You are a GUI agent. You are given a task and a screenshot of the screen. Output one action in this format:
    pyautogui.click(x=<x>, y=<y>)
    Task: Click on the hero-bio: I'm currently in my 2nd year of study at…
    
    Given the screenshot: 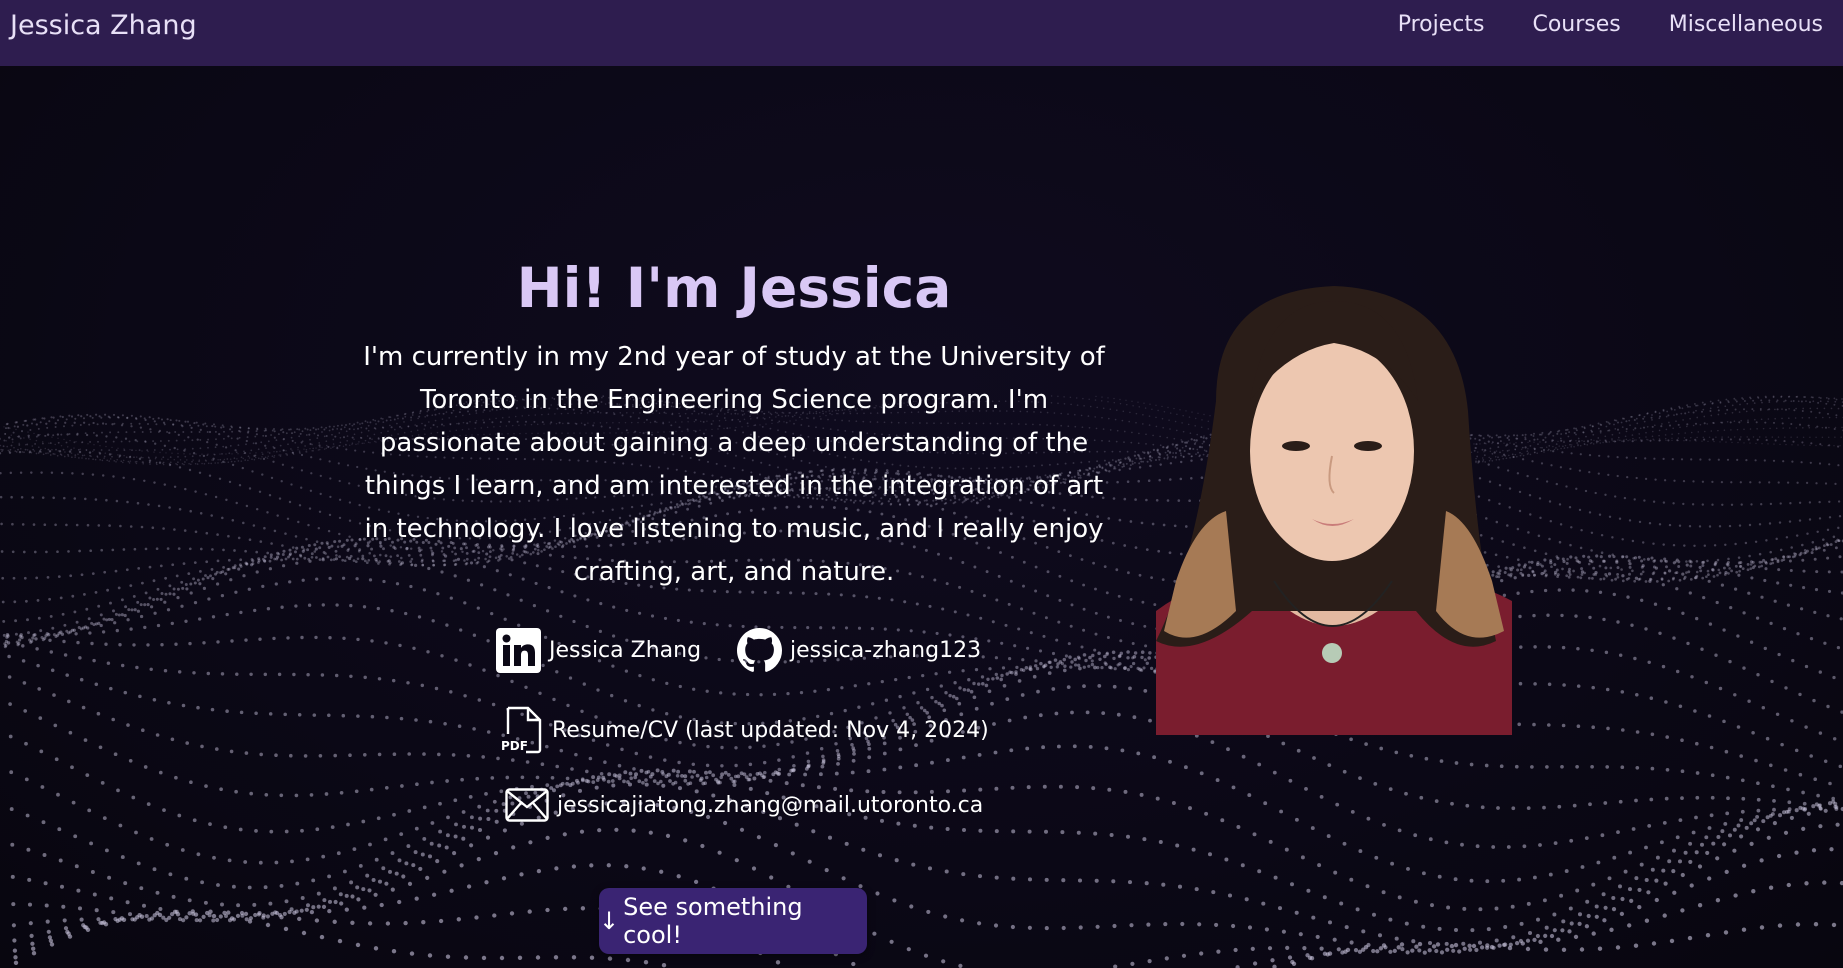 What is the action you would take?
    pyautogui.click(x=734, y=464)
    